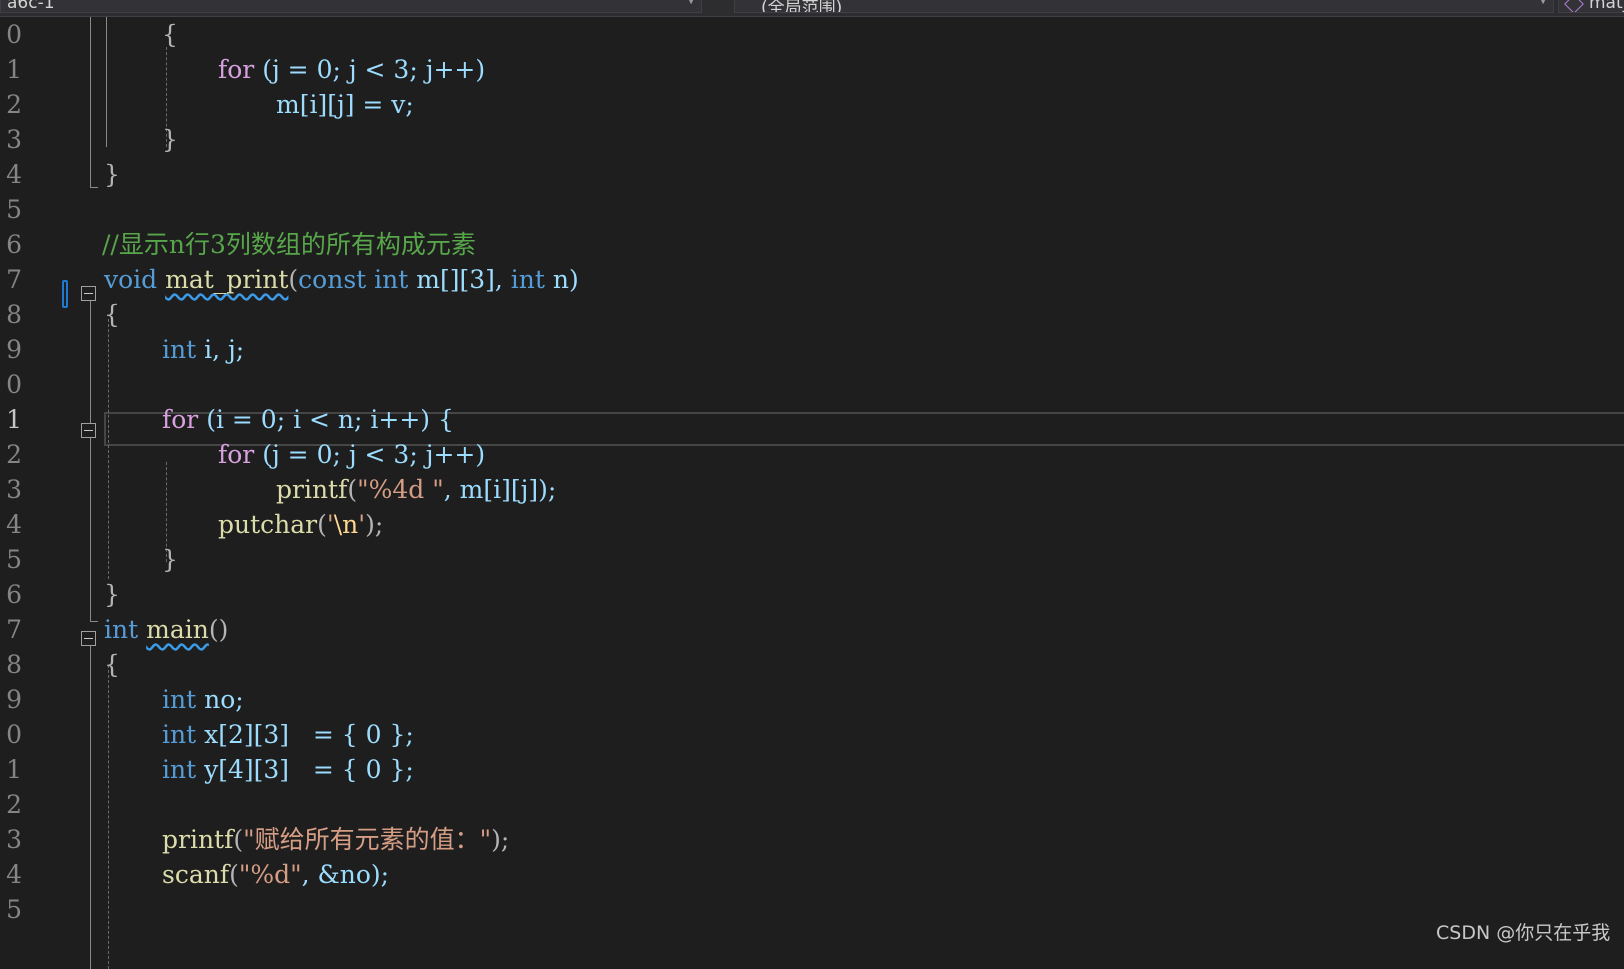  Describe the element at coordinates (332, 279) in the screenshot. I see `keyword-const: const` at that location.